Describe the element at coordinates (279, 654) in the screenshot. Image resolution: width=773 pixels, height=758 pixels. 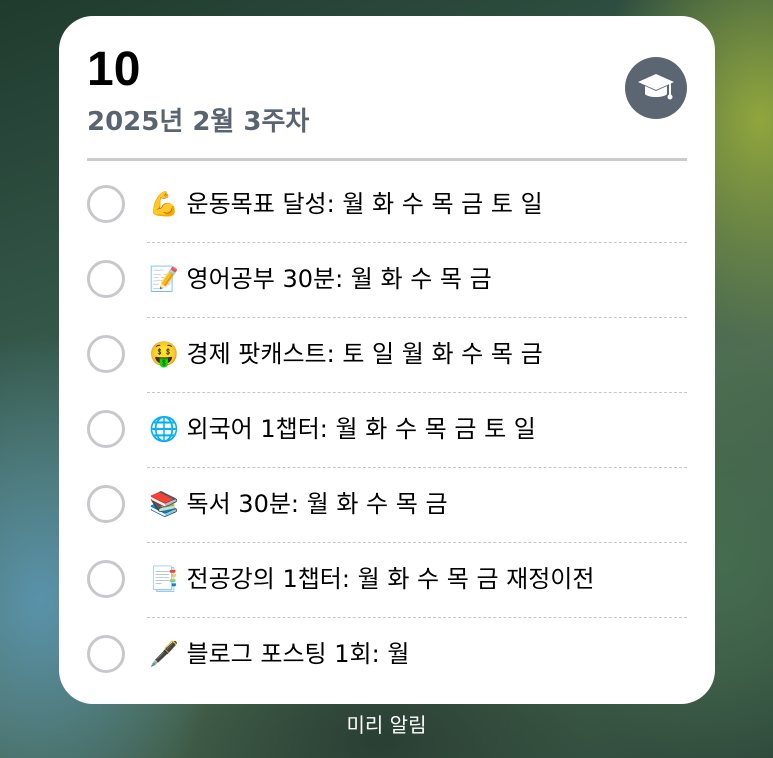
I see `reminder-label: 🖋️ 블로그 포스팅 1회: 월` at that location.